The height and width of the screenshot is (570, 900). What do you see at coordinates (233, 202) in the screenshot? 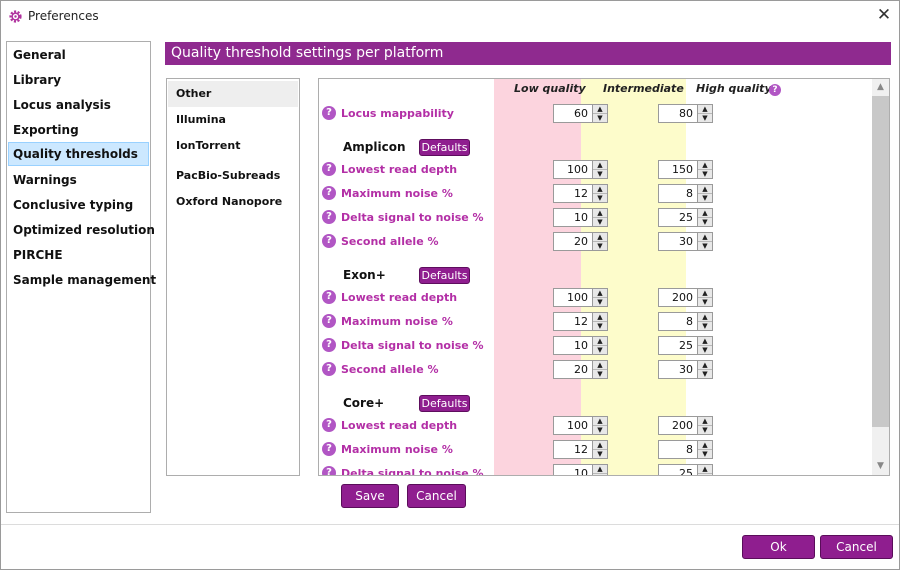
I see `platform-item-oxford-nanopore: Oxford Nanopore` at bounding box center [233, 202].